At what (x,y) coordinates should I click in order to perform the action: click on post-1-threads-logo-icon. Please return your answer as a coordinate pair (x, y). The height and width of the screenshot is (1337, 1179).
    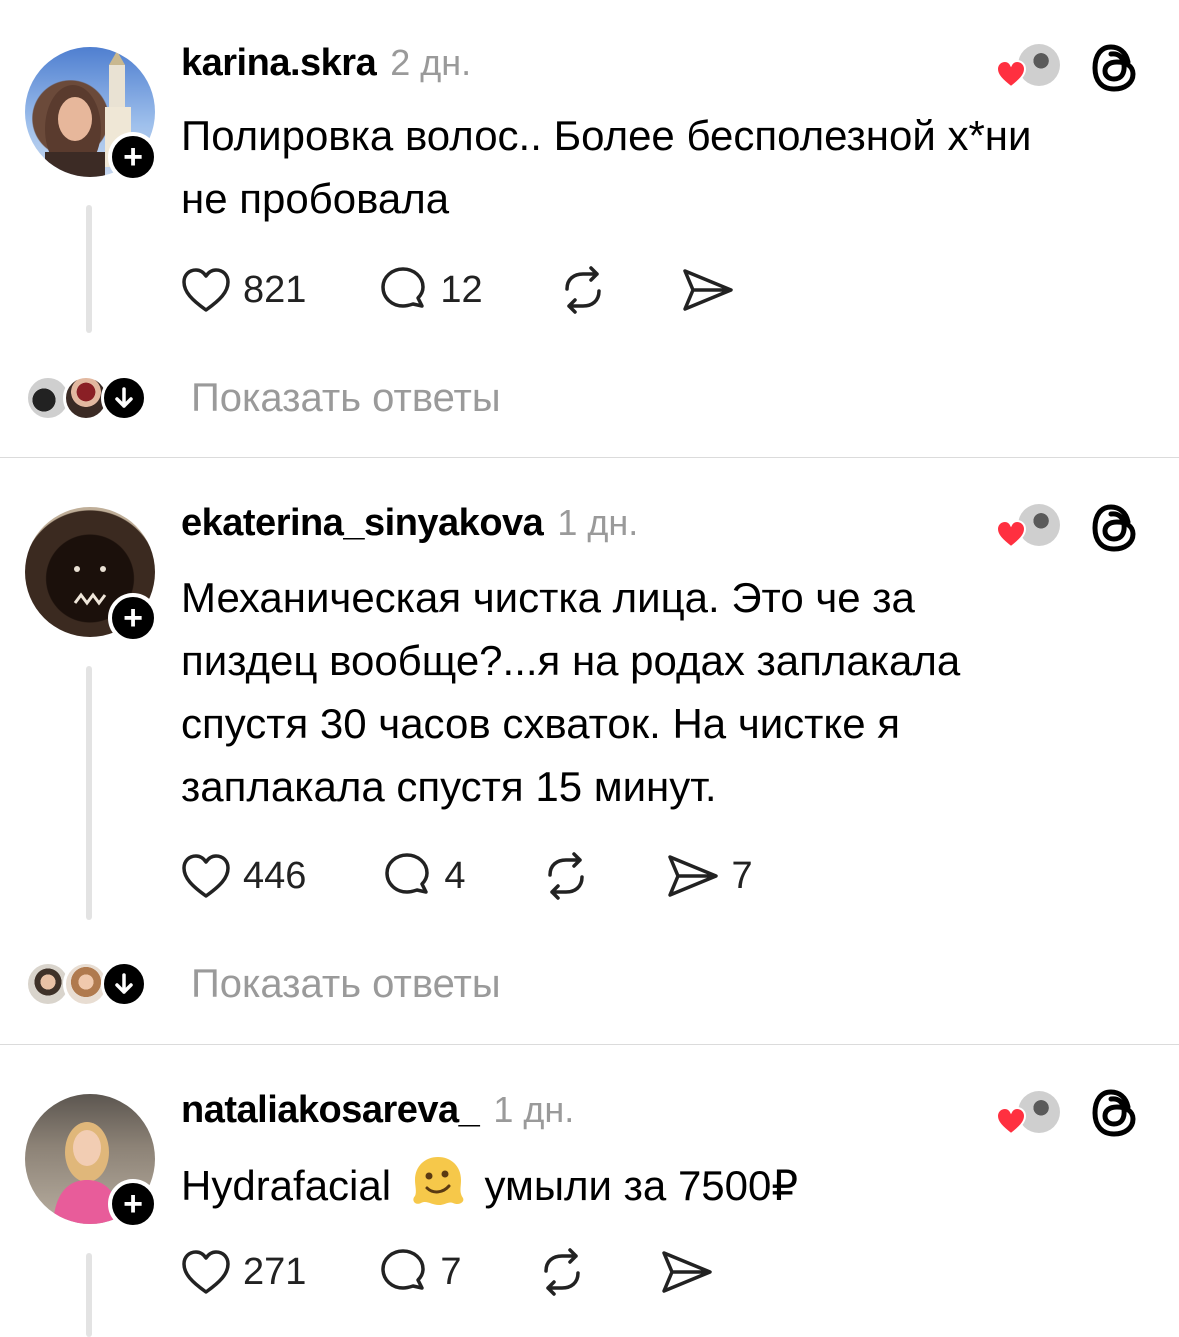
    Looking at the image, I should click on (1116, 68).